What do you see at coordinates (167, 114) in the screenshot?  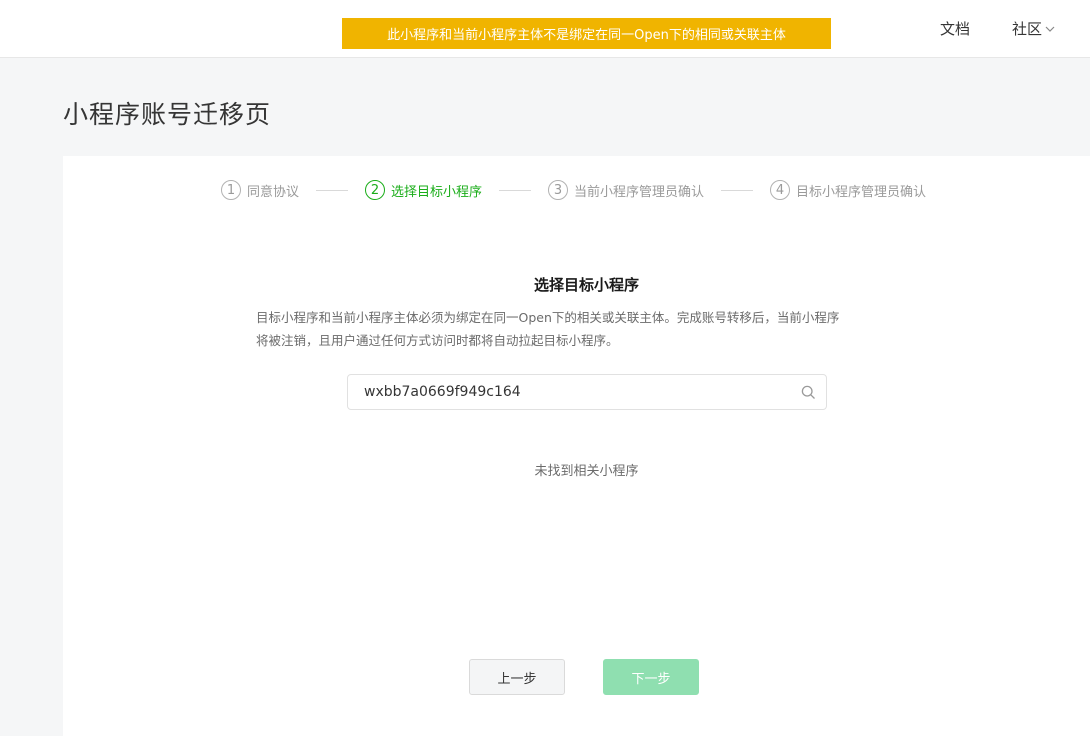 I see `page-title: 小程序账号迁移页` at bounding box center [167, 114].